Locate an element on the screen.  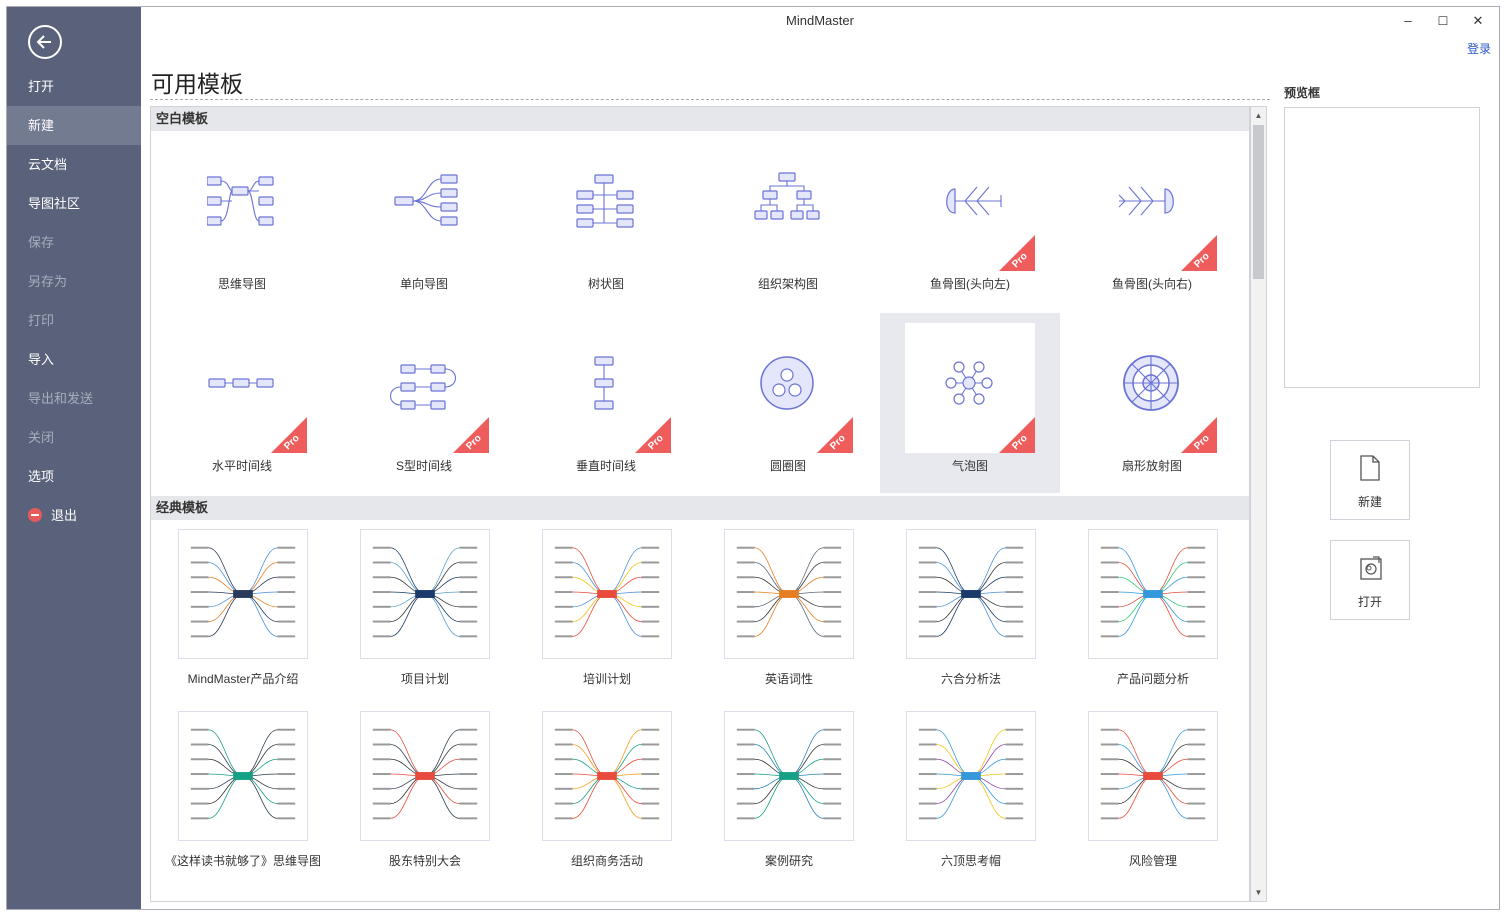
classic-template-tile: 股东特别大会 is located at coordinates (425, 772).